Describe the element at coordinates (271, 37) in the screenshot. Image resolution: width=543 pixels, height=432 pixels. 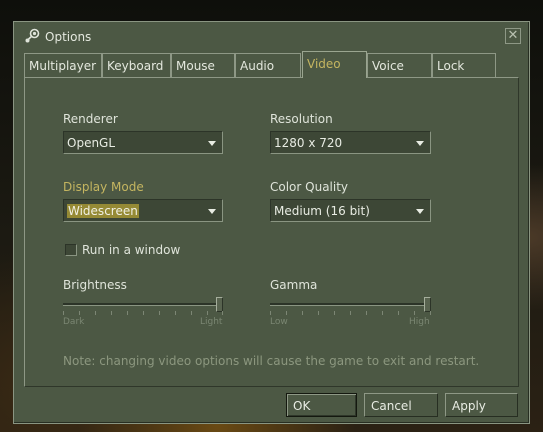
I see `title-bar: Options ✕` at that location.